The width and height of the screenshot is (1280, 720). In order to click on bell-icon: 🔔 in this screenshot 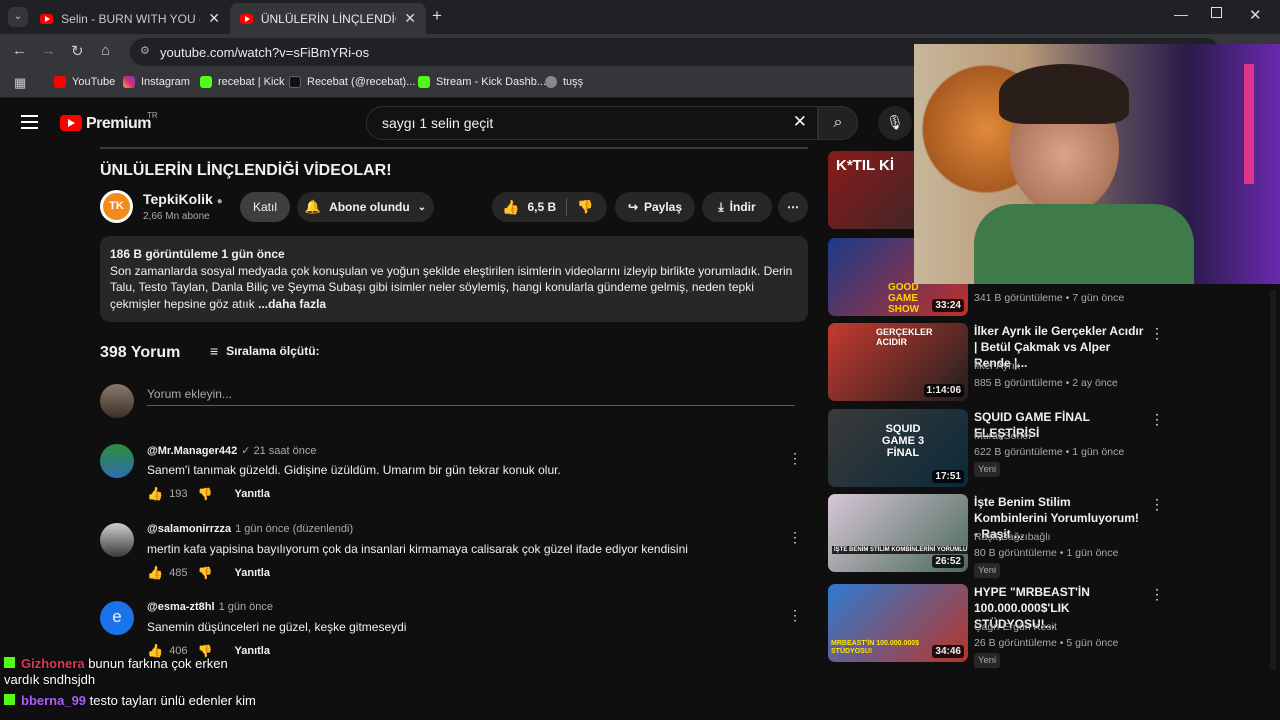, I will do `click(313, 206)`.